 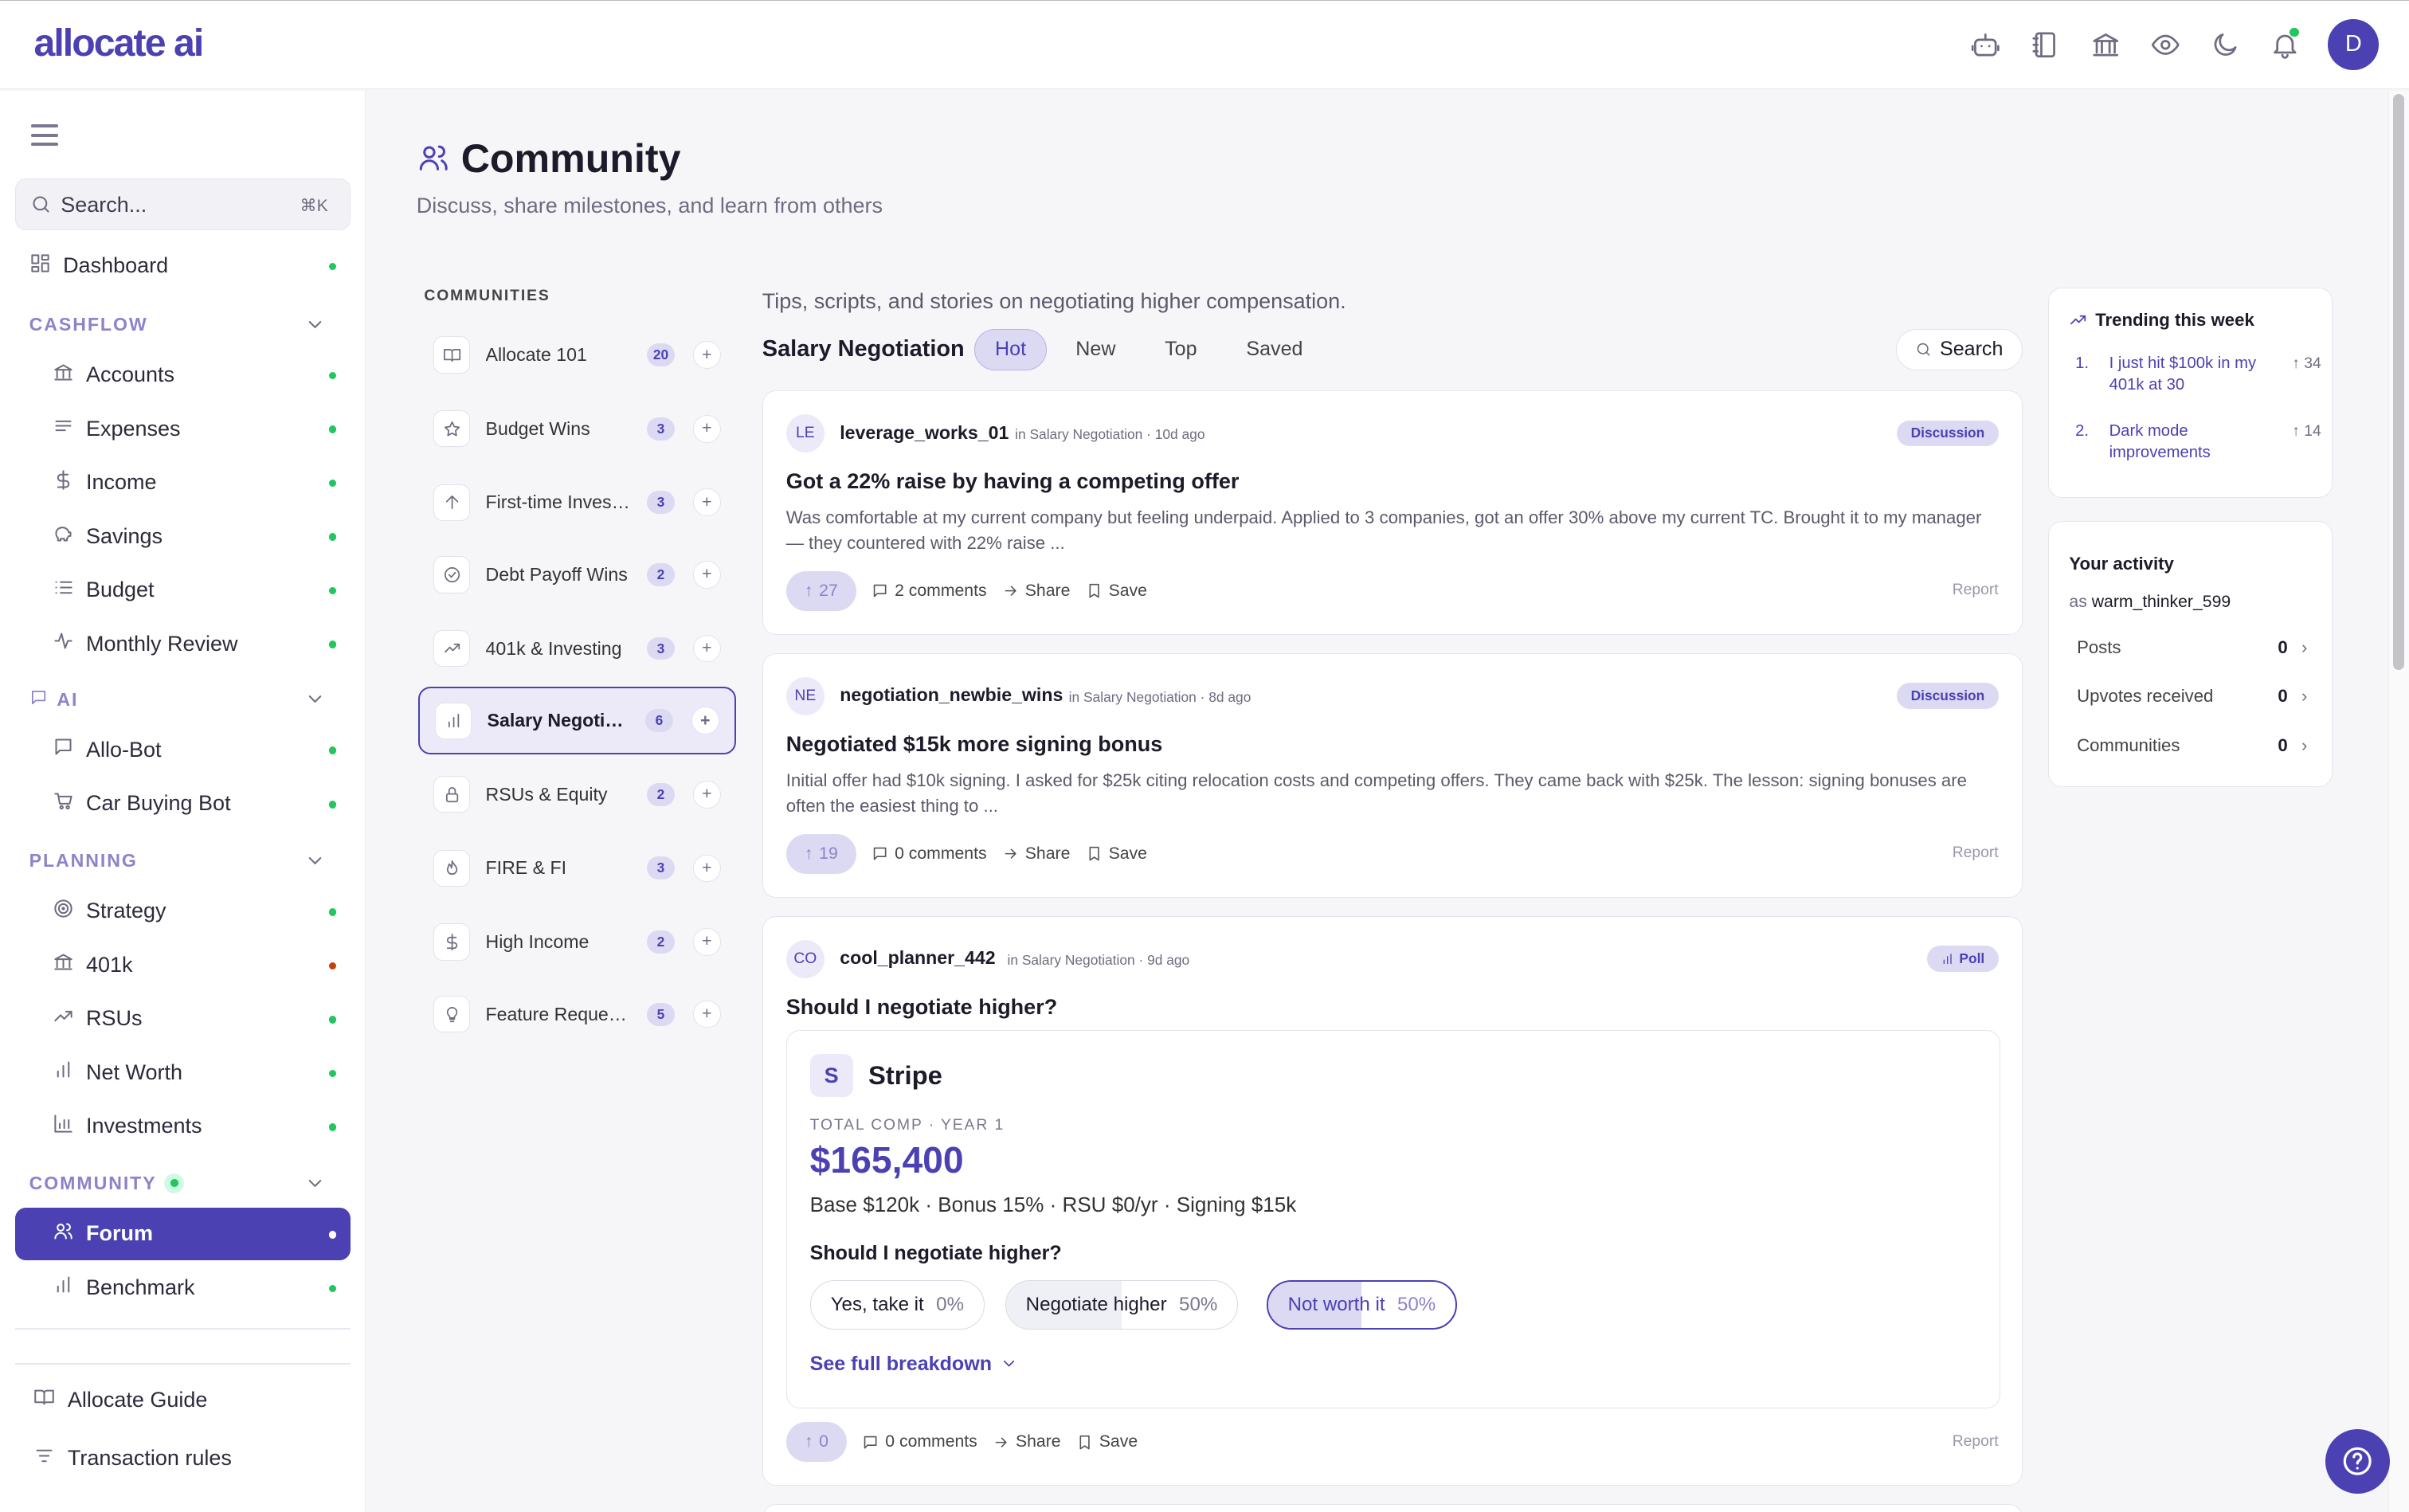 I want to click on community-item-high-income: High Income 2 +, so click(x=577, y=942).